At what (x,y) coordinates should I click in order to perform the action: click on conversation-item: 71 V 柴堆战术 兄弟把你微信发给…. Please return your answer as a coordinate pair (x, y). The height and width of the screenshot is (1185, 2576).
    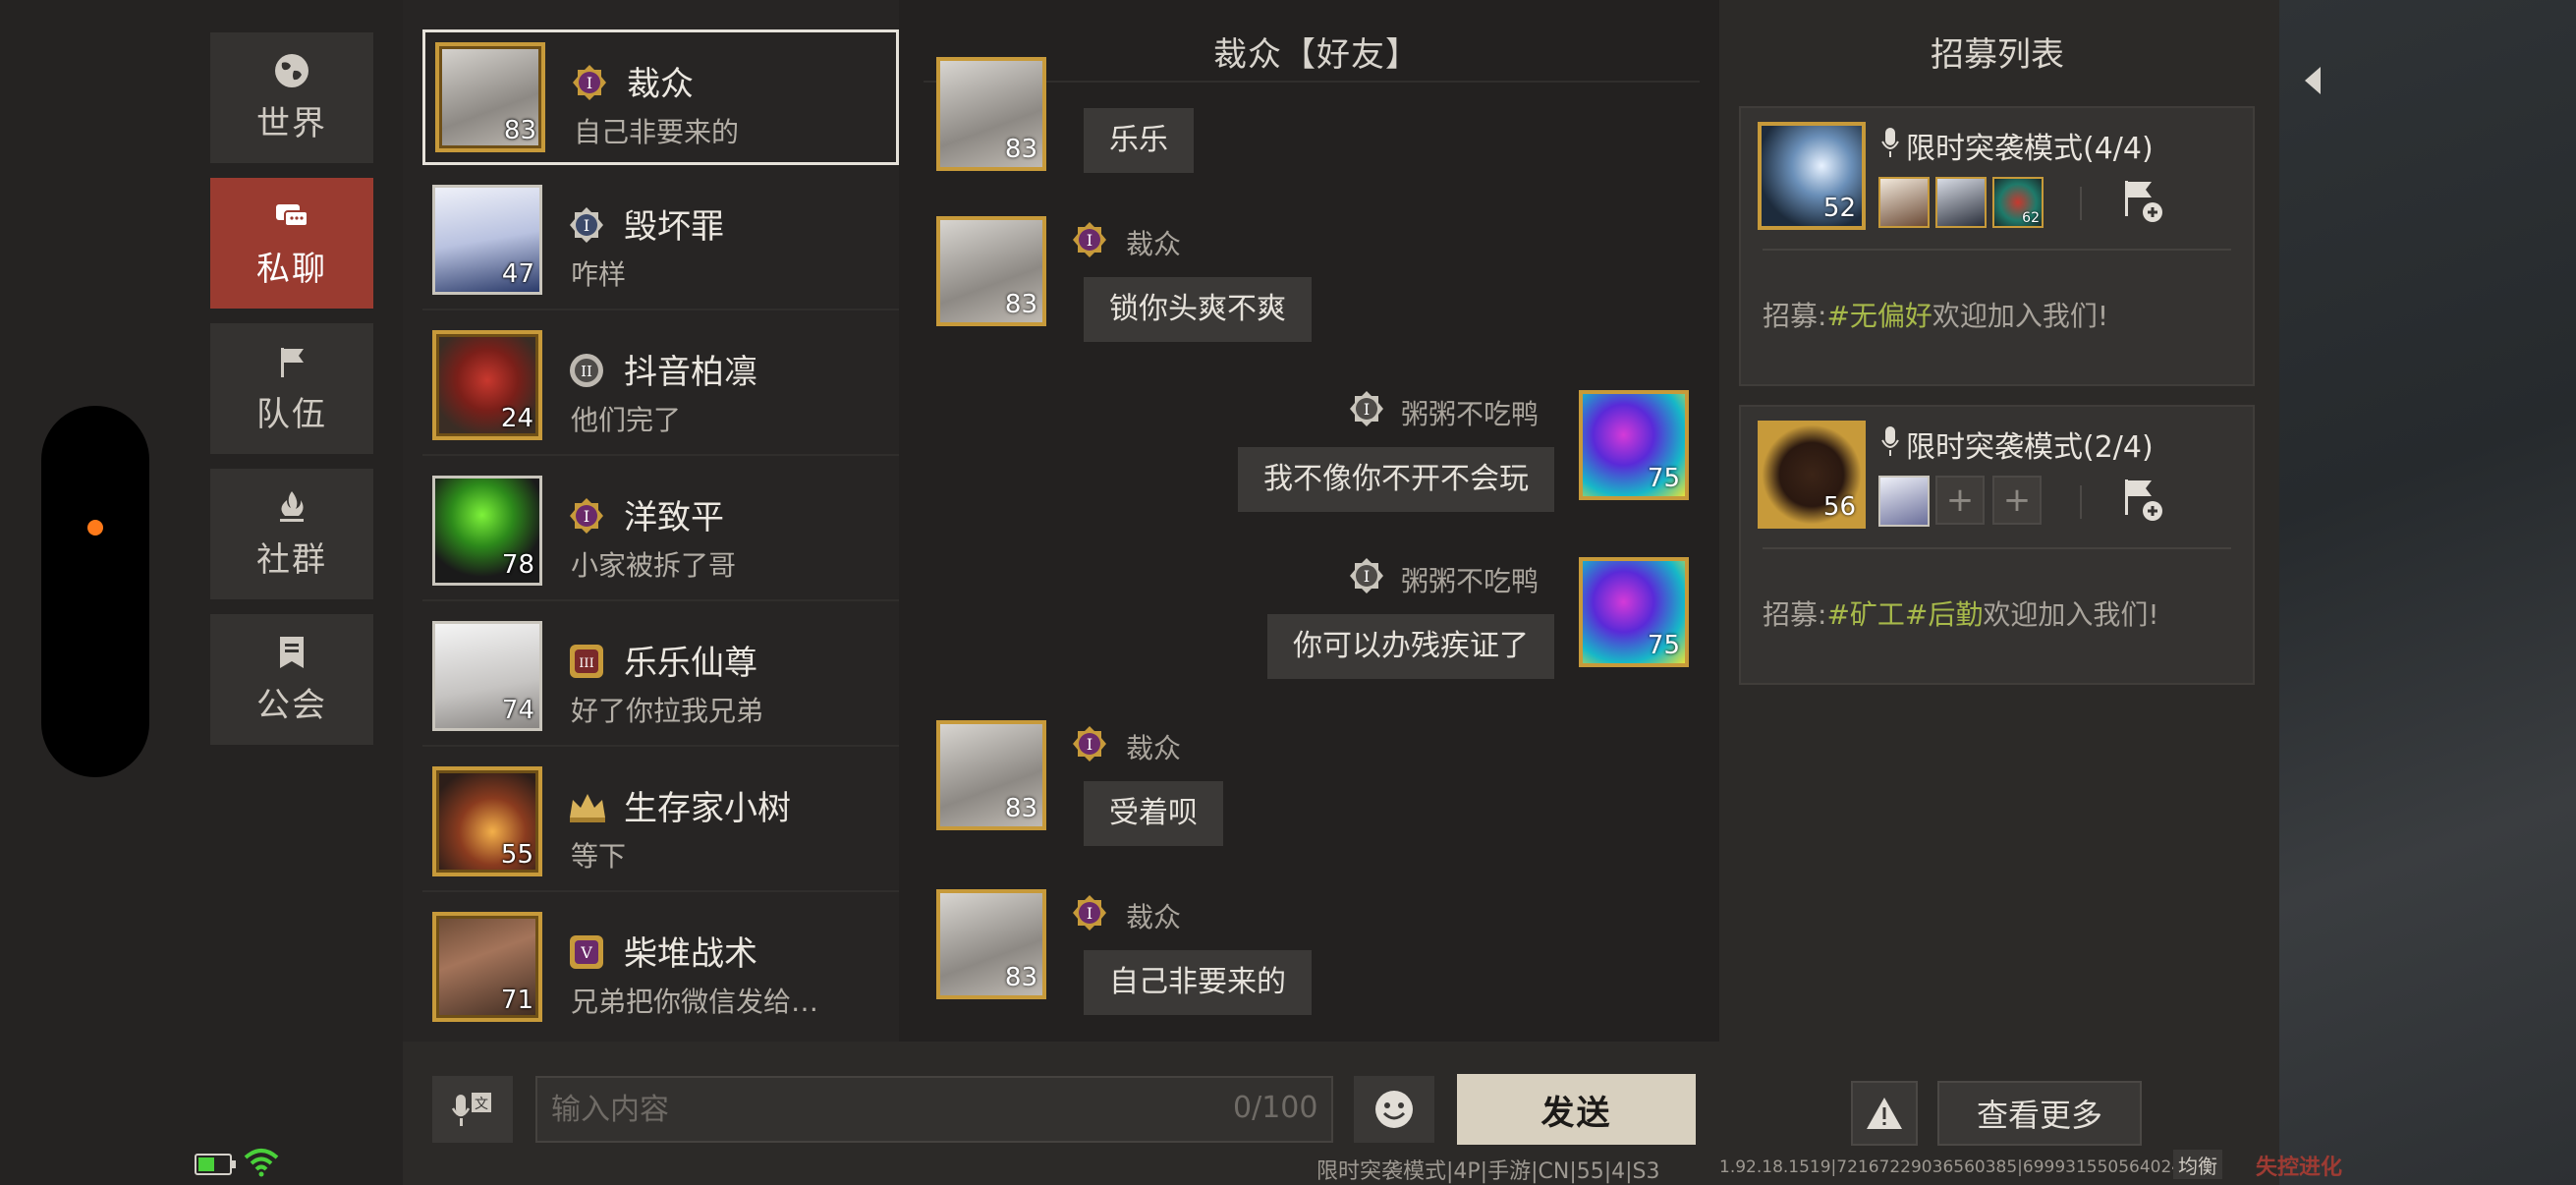
    Looking at the image, I should click on (660, 970).